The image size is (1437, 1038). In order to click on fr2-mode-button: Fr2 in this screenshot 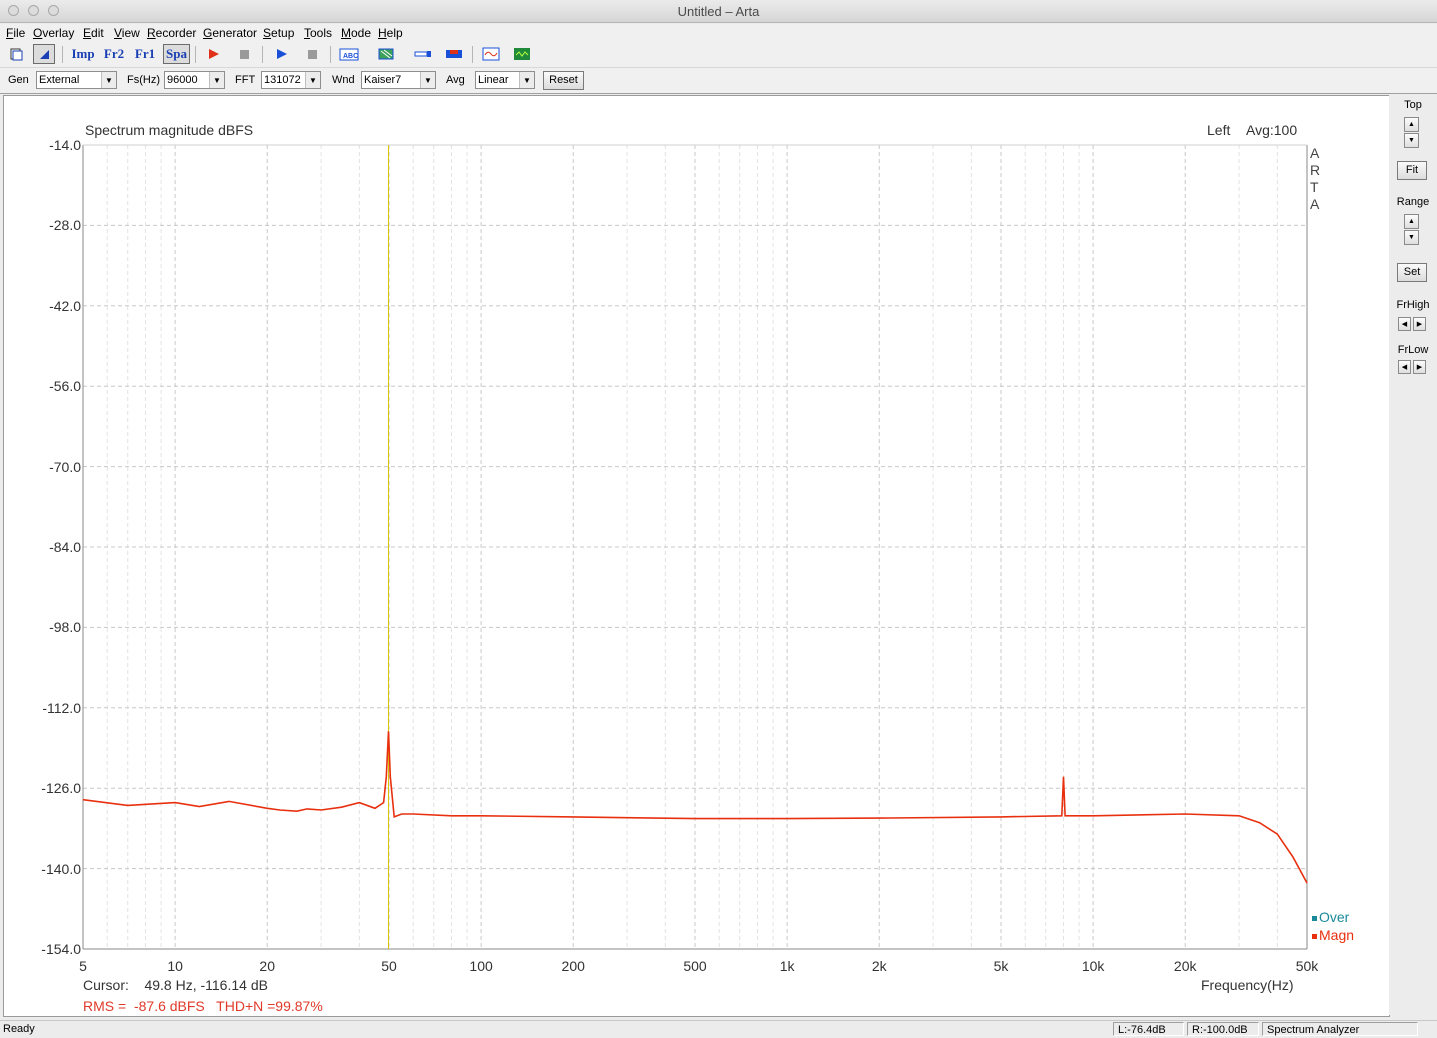, I will do `click(114, 54)`.